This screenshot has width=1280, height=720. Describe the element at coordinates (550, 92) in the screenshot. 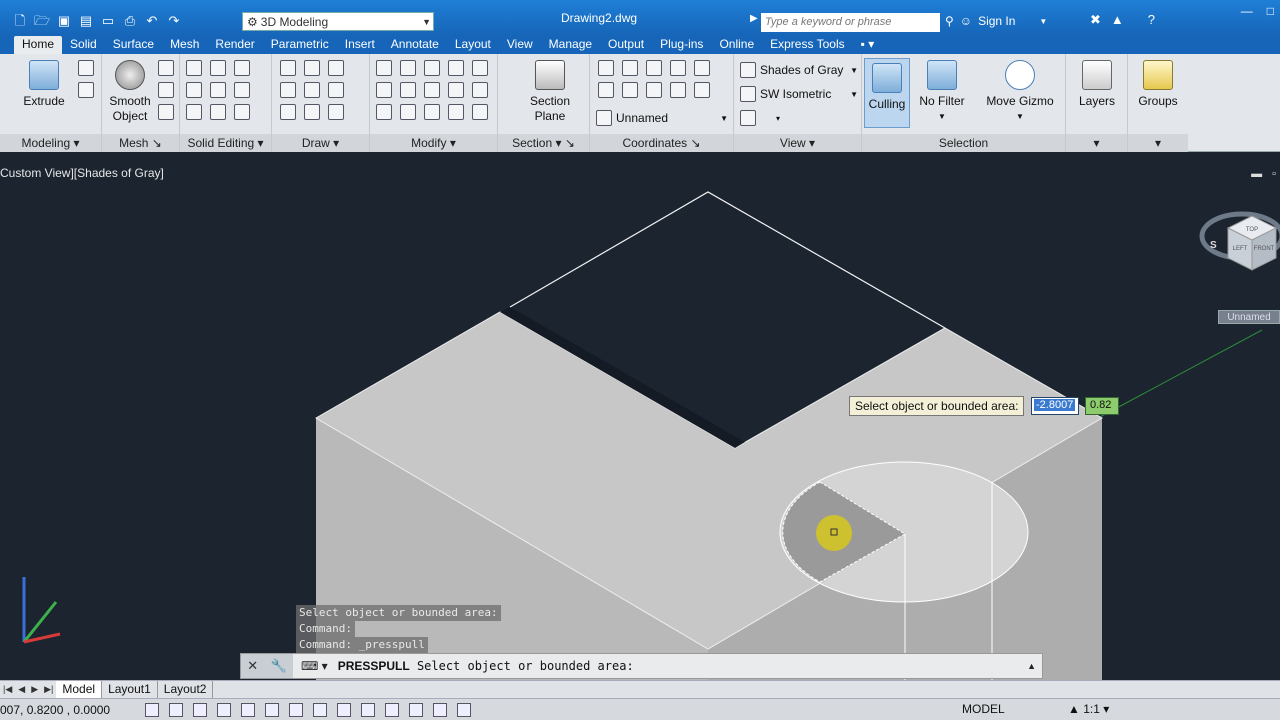

I see `section-plane-button: Section Plane` at that location.